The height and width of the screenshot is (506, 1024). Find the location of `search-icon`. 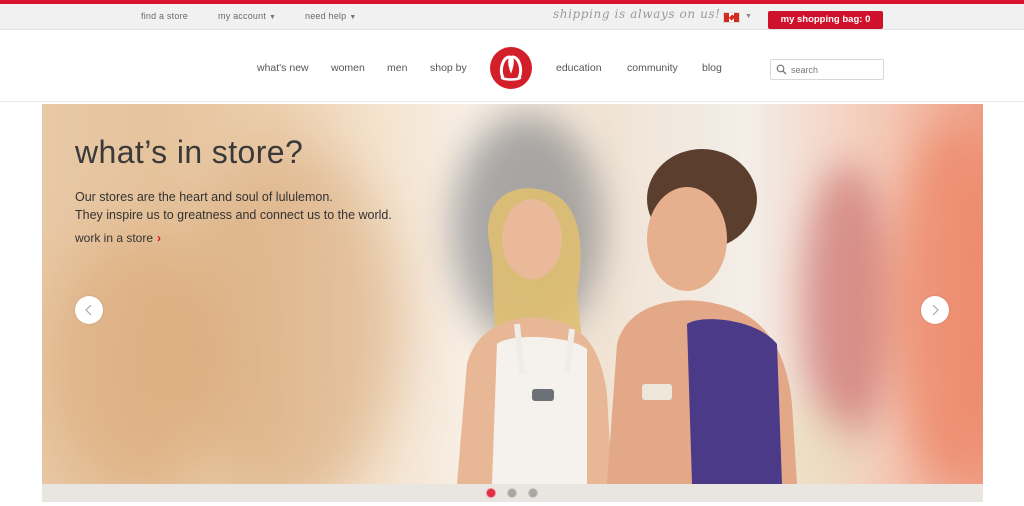

search-icon is located at coordinates (781, 69).